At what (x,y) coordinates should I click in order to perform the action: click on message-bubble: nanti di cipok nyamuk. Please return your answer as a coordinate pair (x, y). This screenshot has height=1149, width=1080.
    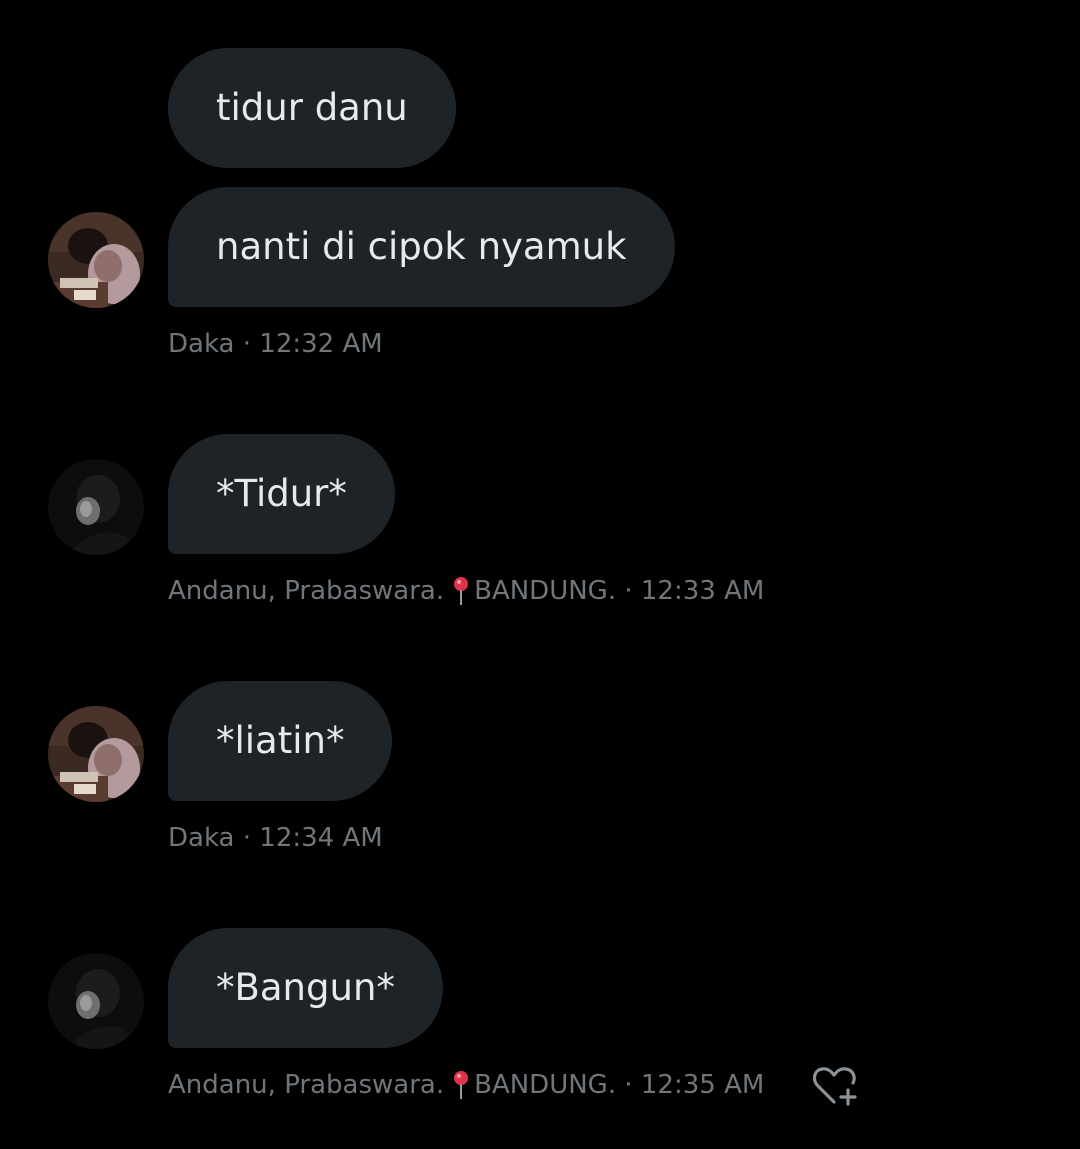
    Looking at the image, I should click on (421, 247).